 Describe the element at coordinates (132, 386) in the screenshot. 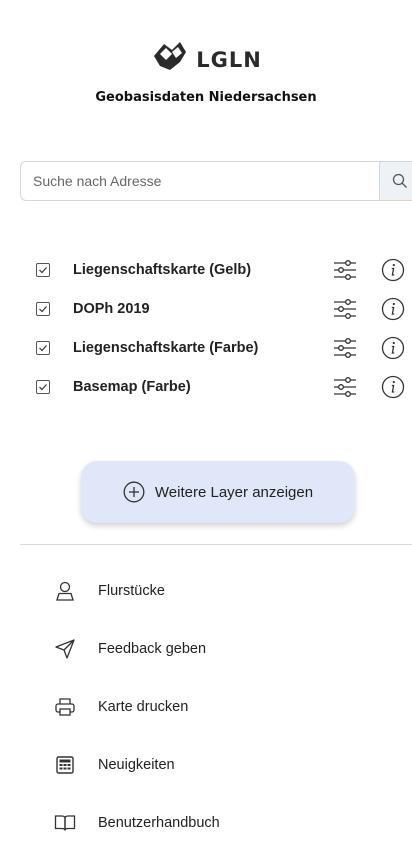

I see `layer-label: Basemap (Farbe)` at that location.